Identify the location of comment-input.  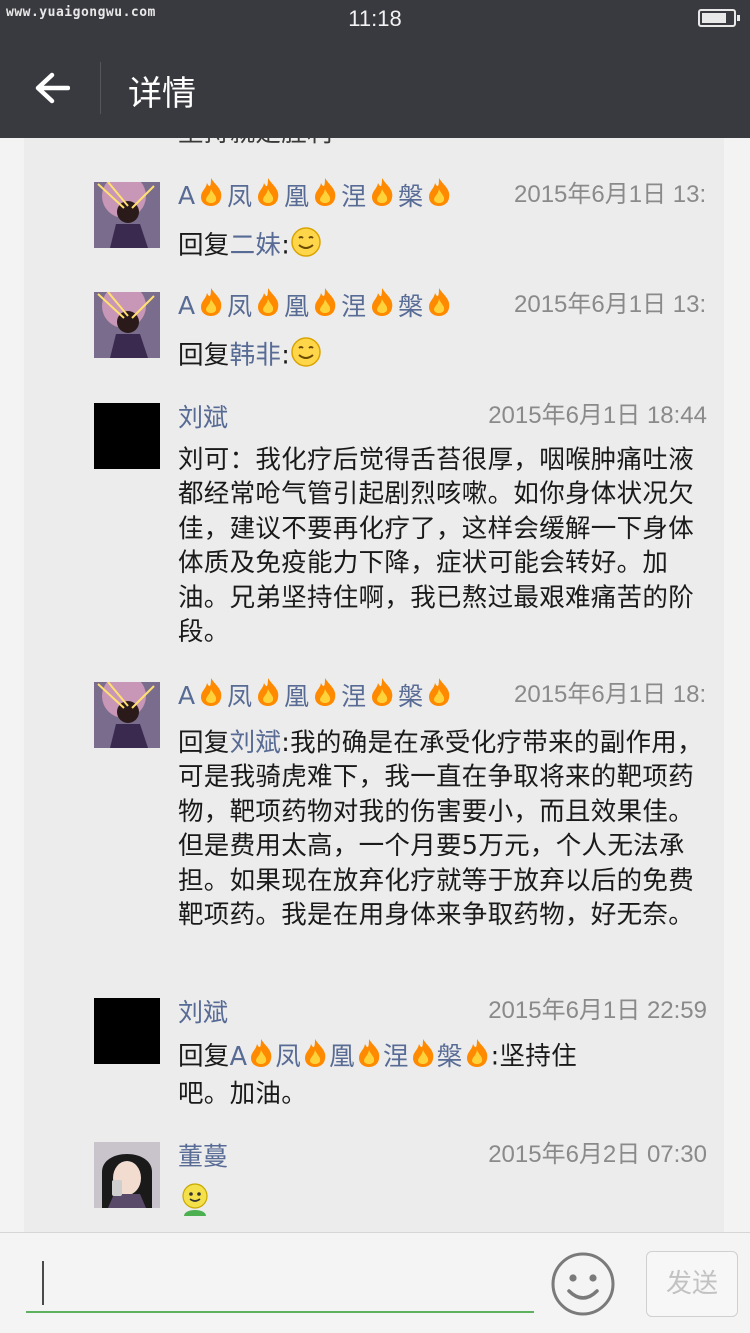
(280, 1285).